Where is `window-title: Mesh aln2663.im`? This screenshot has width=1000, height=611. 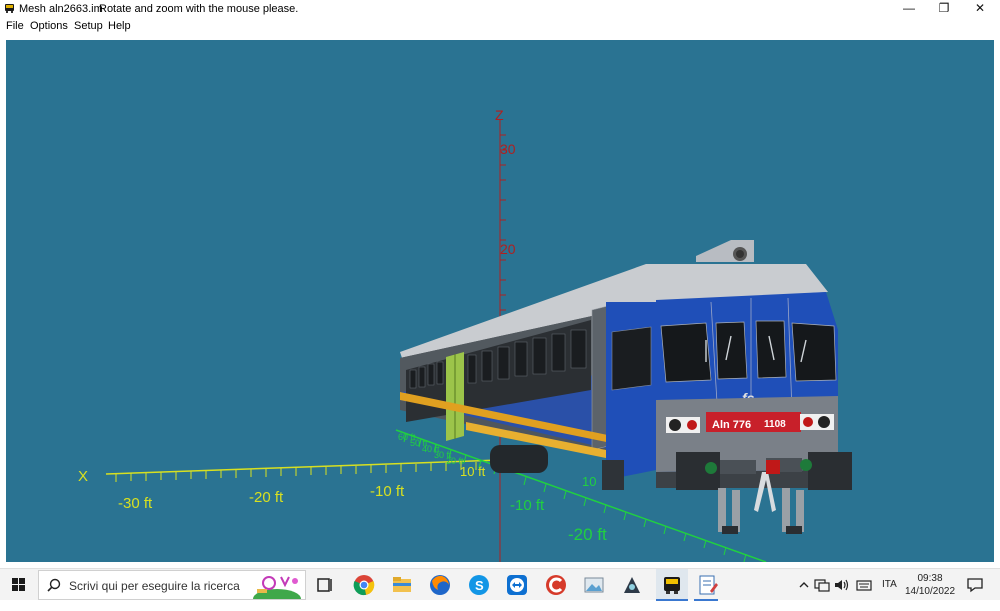 window-title: Mesh aln2663.im is located at coordinates (61, 9).